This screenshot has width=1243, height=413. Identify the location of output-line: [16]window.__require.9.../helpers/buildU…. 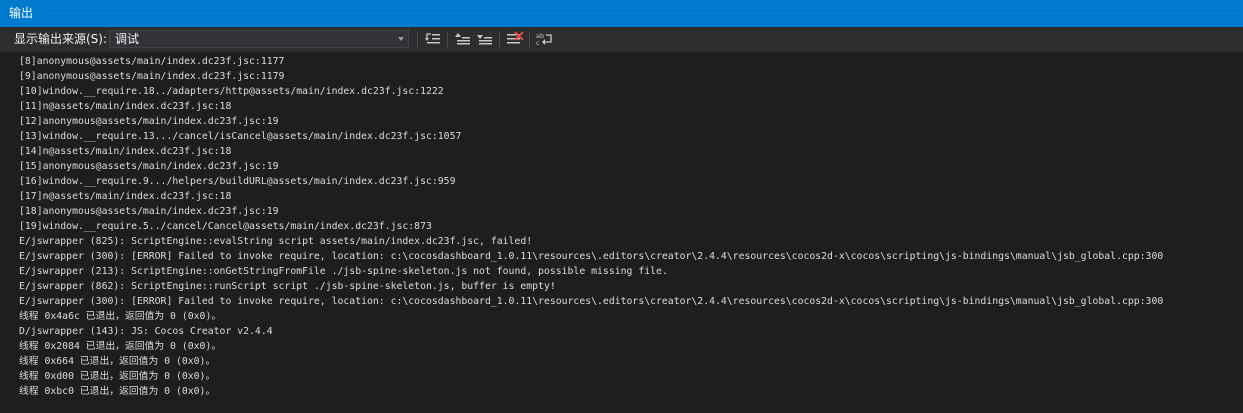
(237, 181).